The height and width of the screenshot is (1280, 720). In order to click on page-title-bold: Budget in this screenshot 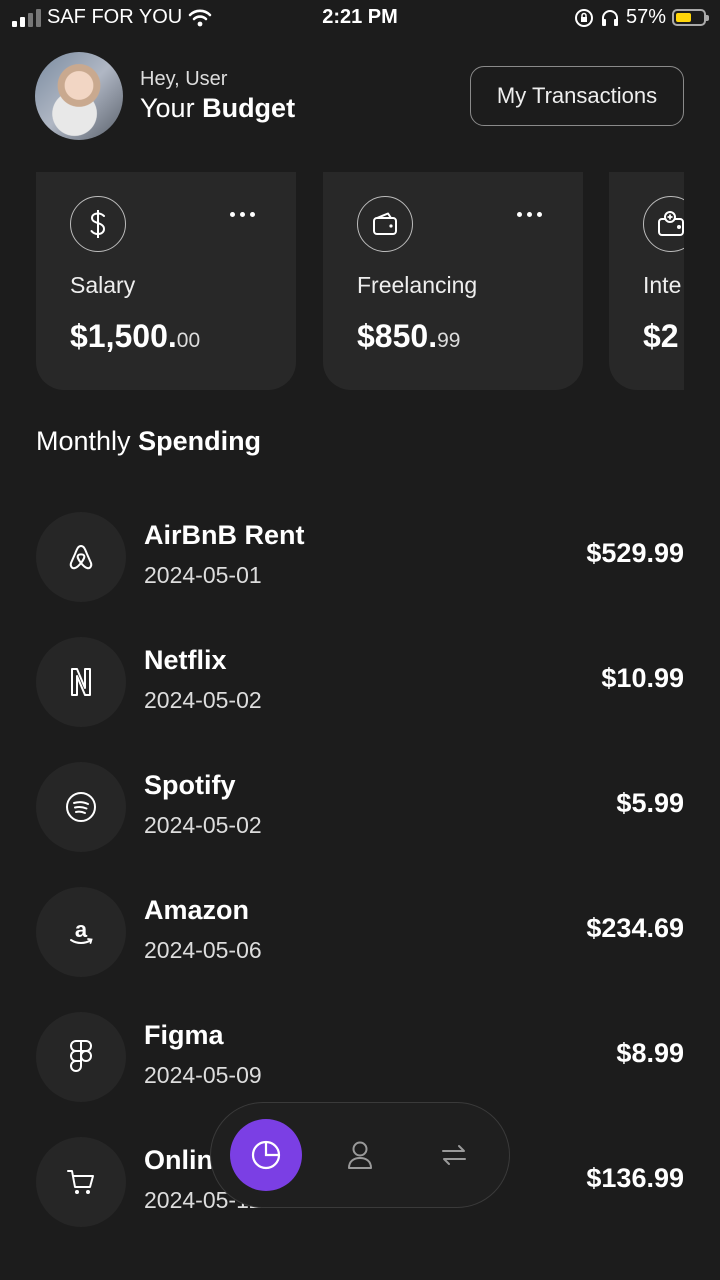, I will do `click(249, 108)`.